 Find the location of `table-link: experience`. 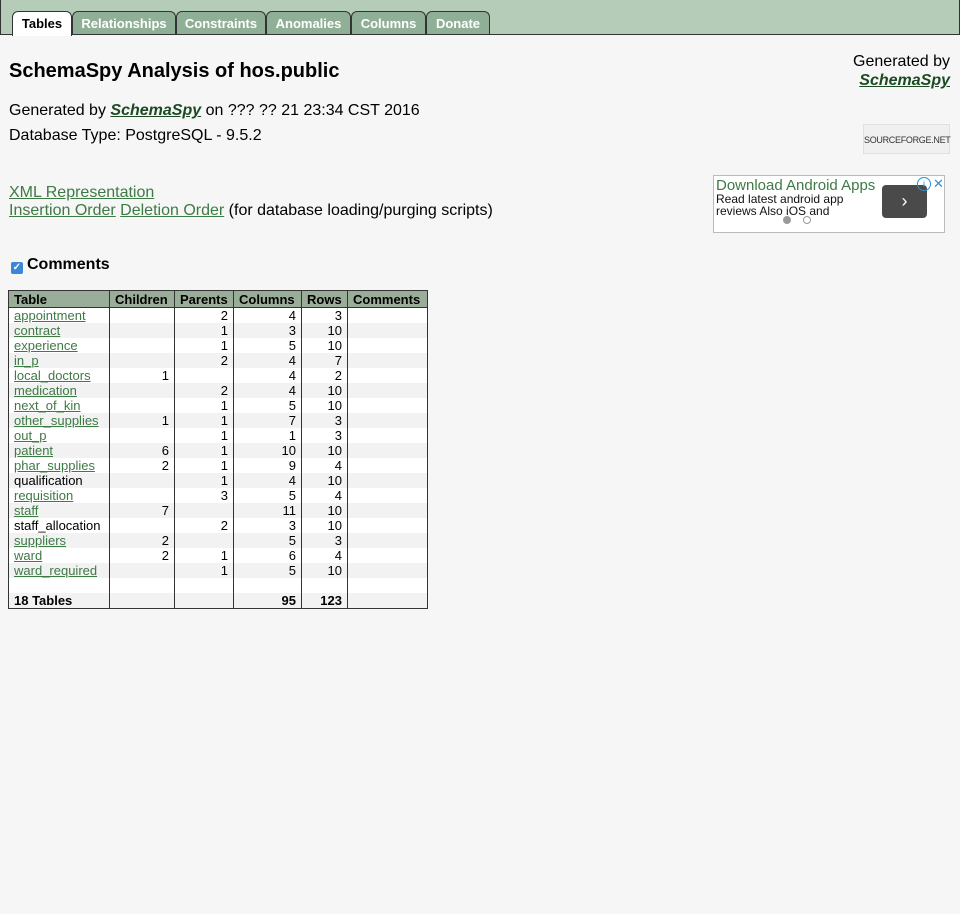

table-link: experience is located at coordinates (46, 345).